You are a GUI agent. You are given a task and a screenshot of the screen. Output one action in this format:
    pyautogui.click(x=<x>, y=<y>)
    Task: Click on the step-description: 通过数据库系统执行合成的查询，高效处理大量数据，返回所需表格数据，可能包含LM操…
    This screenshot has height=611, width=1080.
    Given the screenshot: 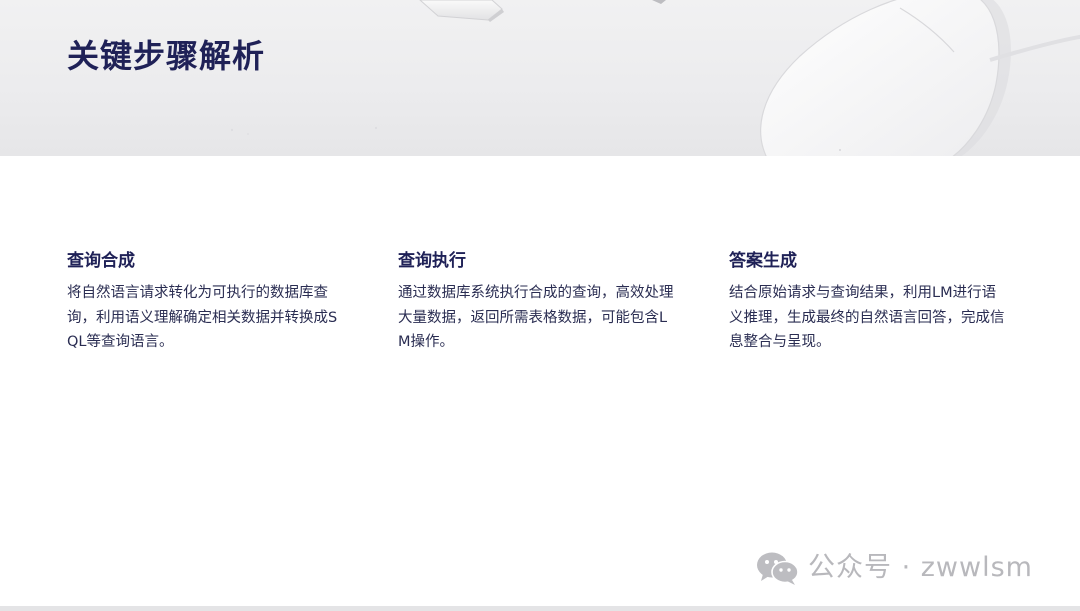 What is the action you would take?
    pyautogui.click(x=536, y=317)
    